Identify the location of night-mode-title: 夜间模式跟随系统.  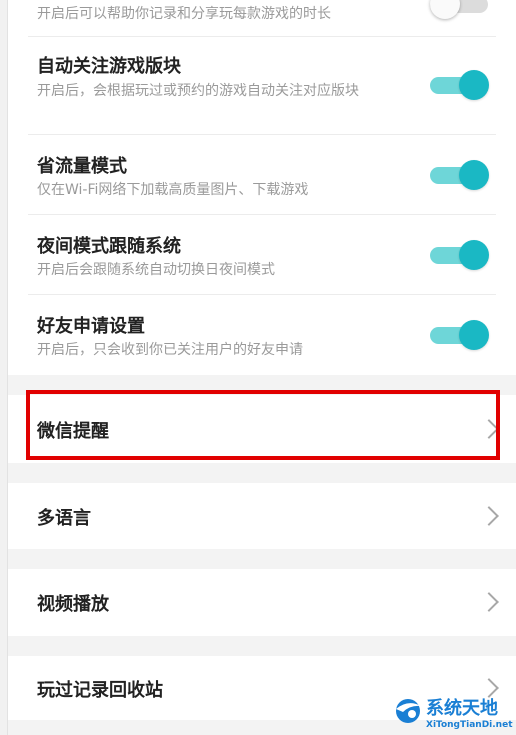
(109, 246).